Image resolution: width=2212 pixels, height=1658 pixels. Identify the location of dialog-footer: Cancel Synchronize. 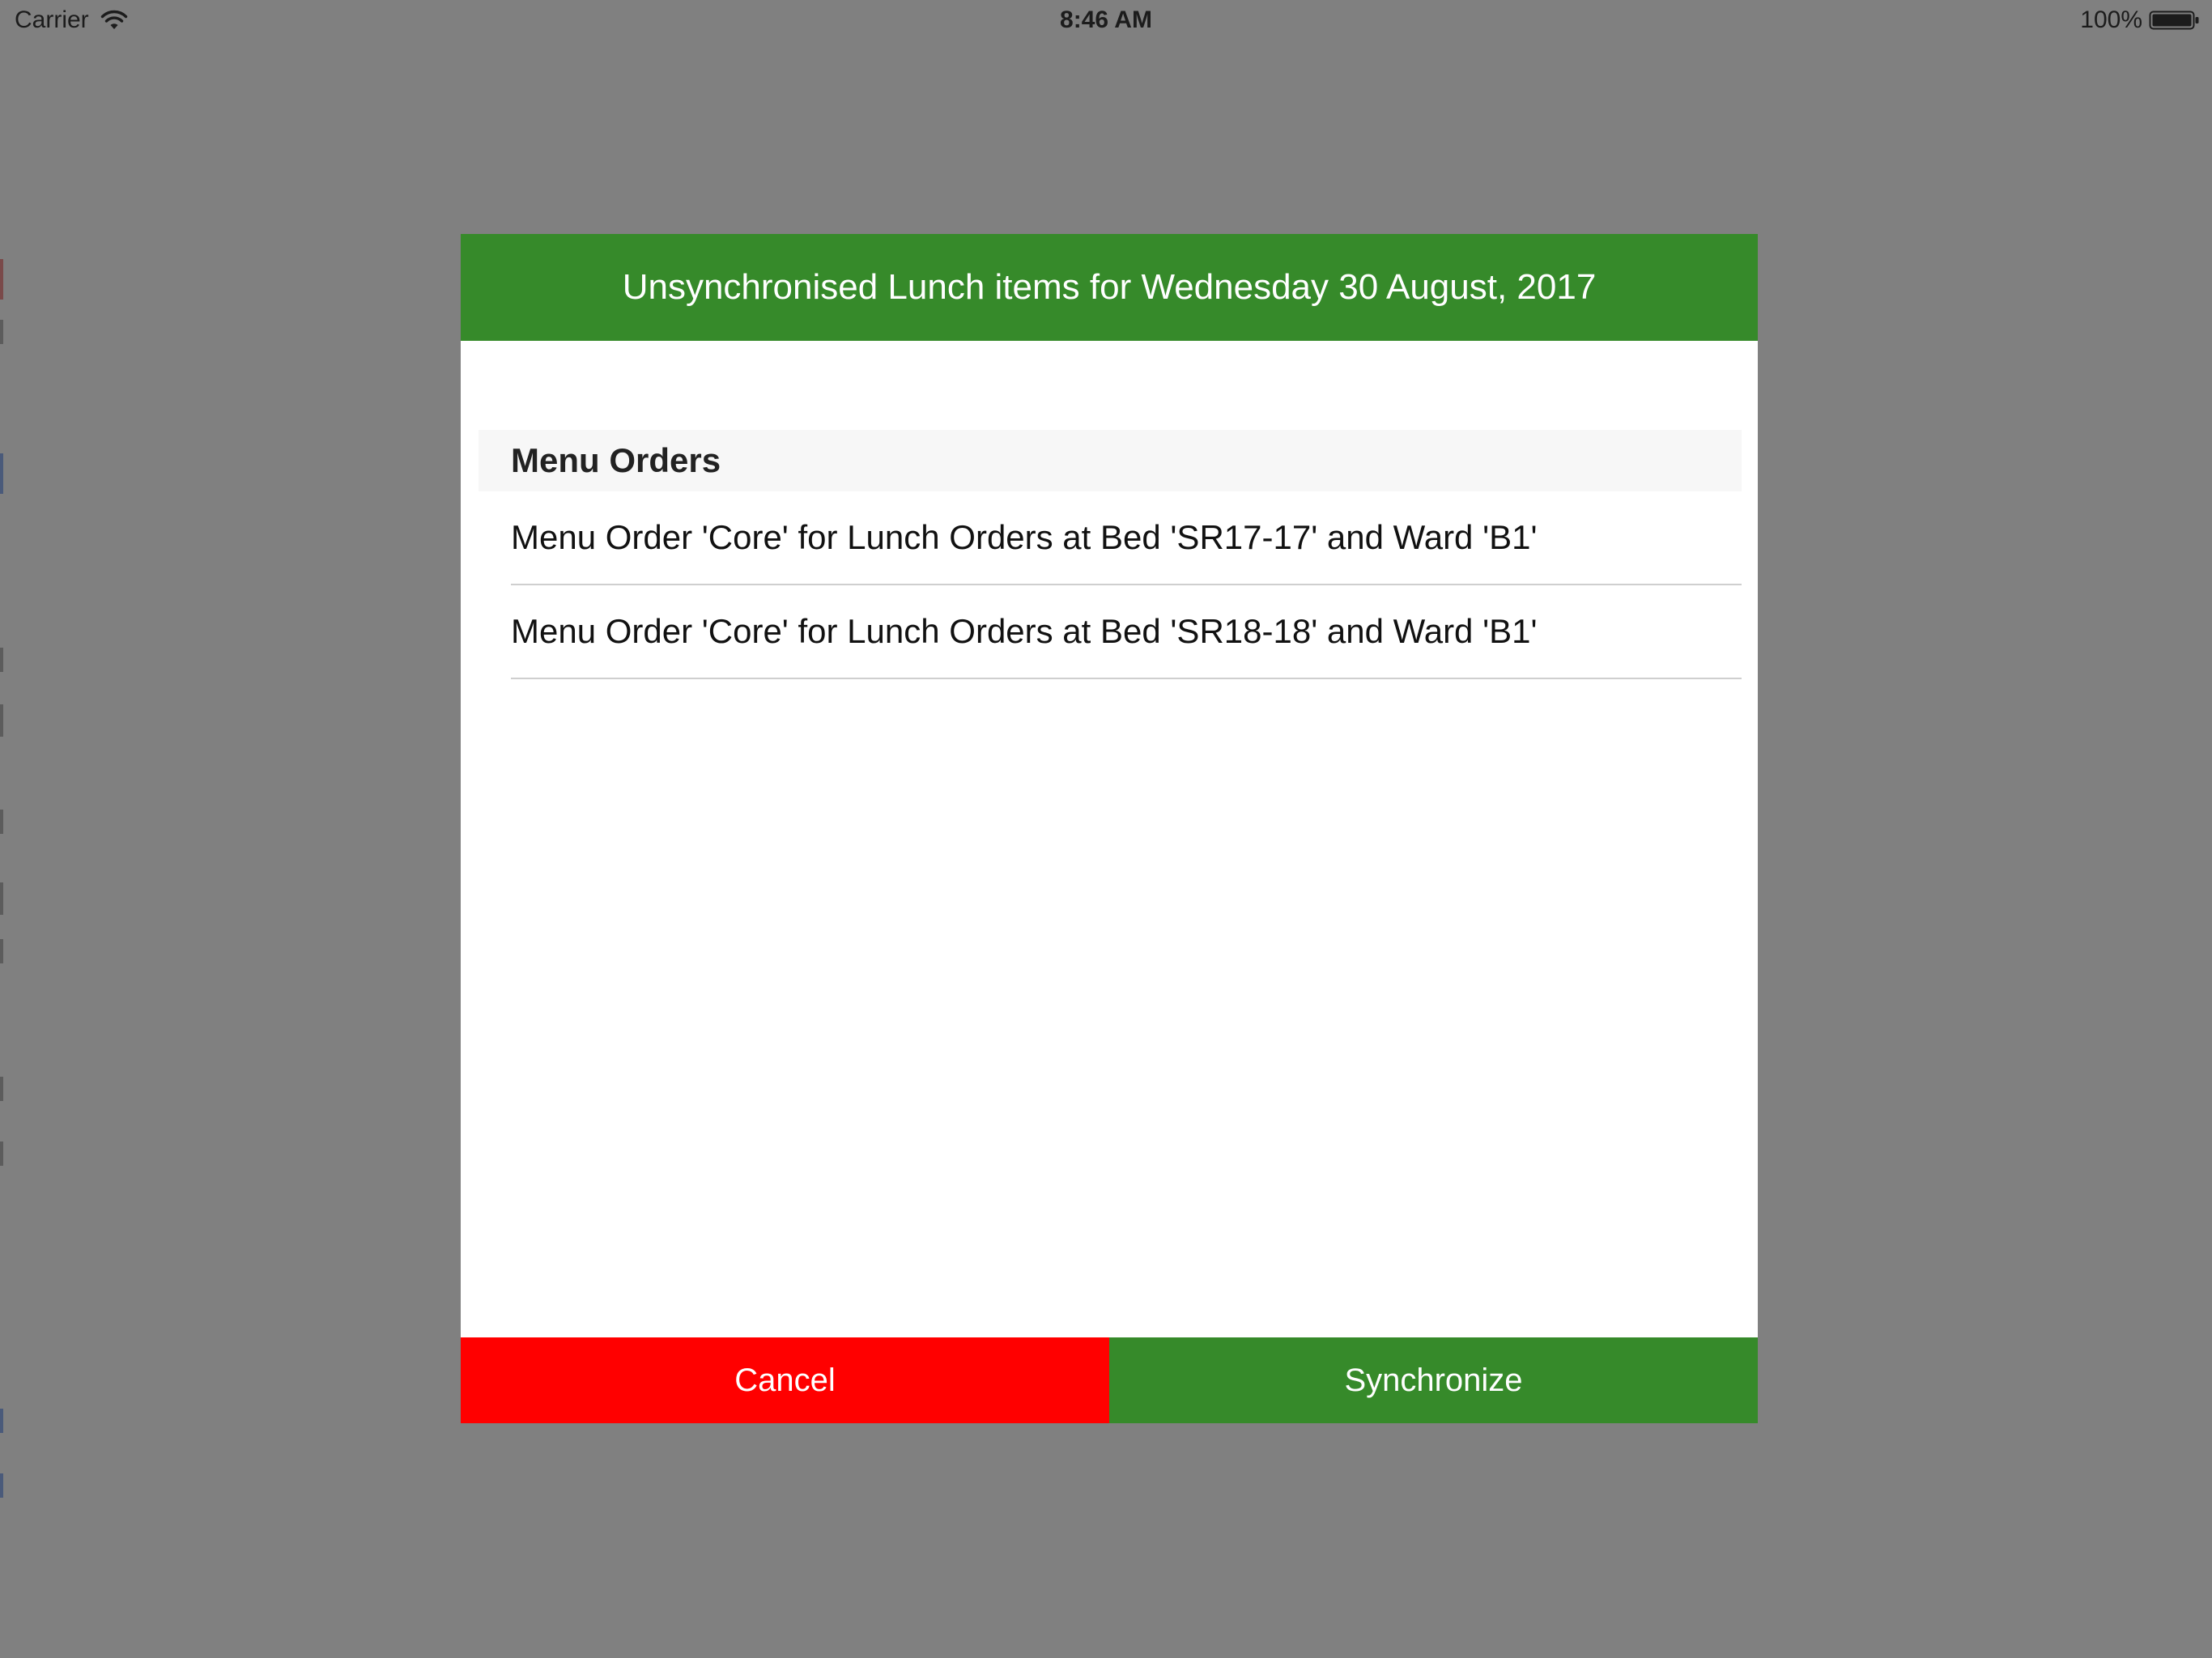
(1110, 1380).